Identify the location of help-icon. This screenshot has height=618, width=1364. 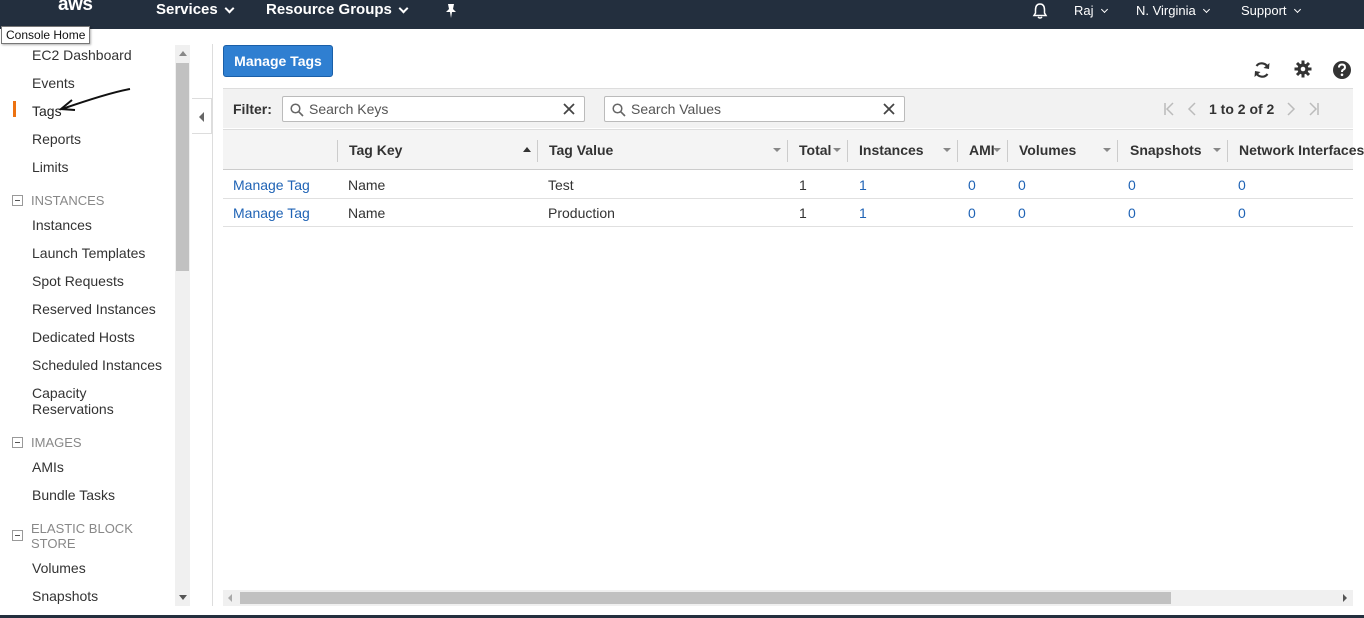
(1342, 70).